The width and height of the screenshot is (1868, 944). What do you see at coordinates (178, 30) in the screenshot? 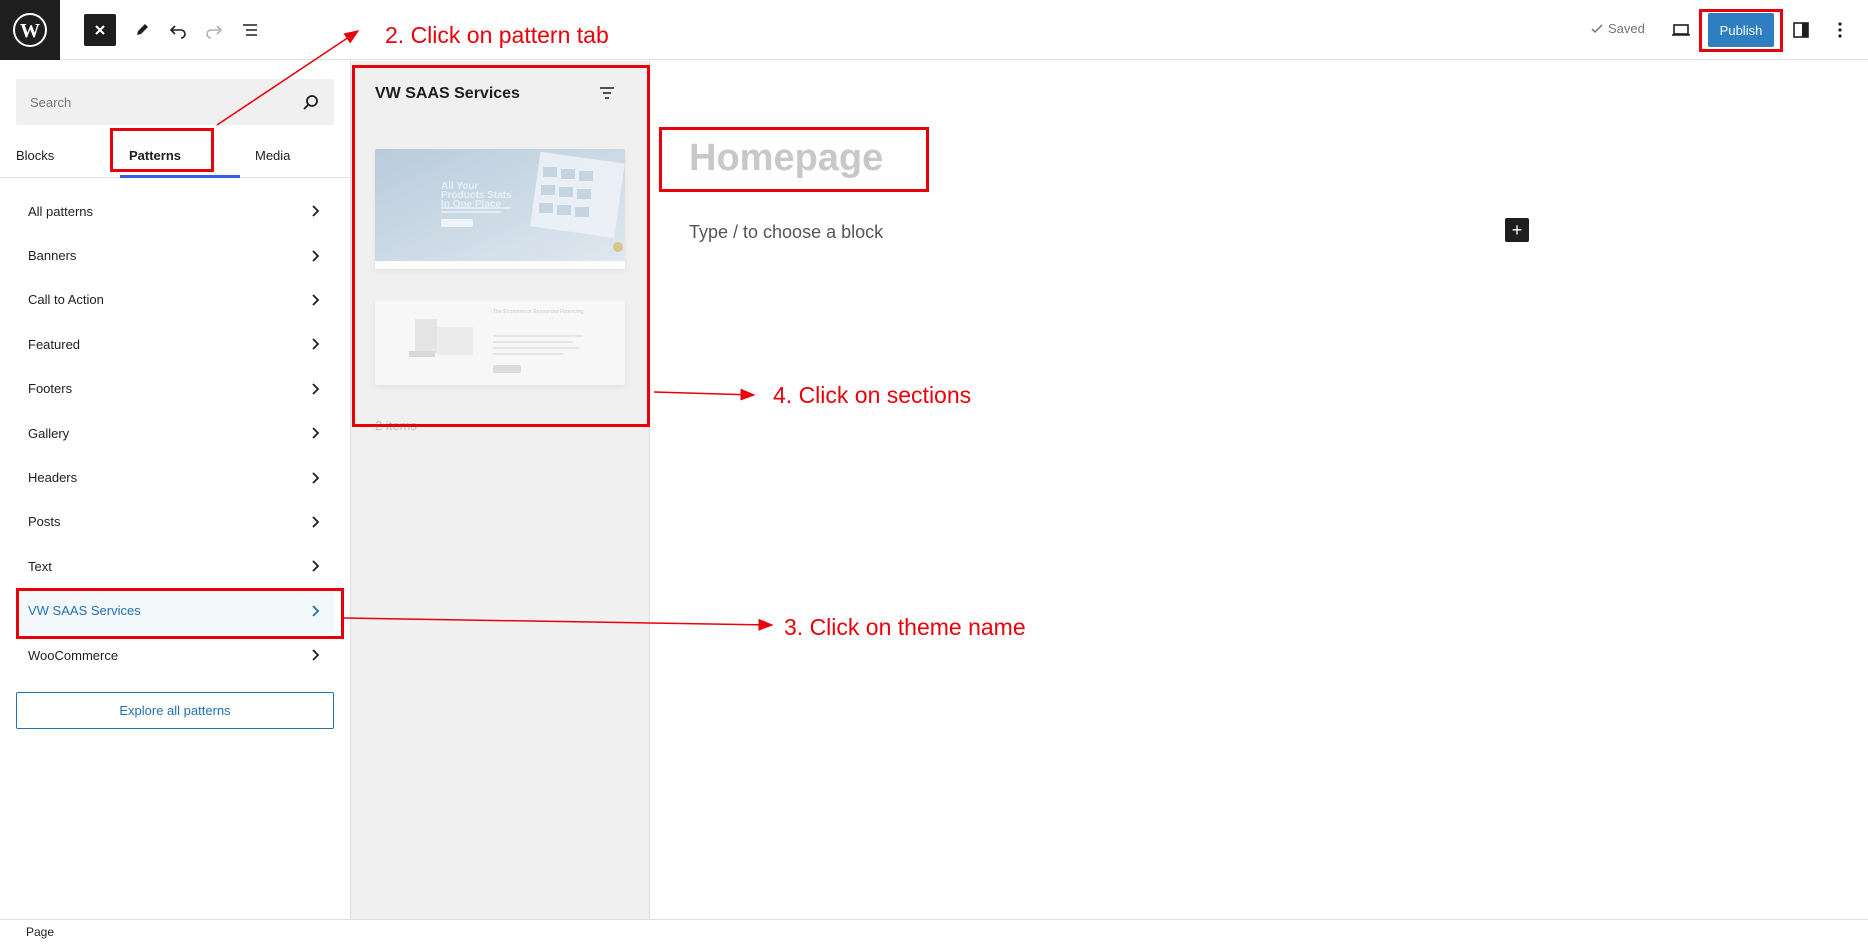
I see `undo-icon` at bounding box center [178, 30].